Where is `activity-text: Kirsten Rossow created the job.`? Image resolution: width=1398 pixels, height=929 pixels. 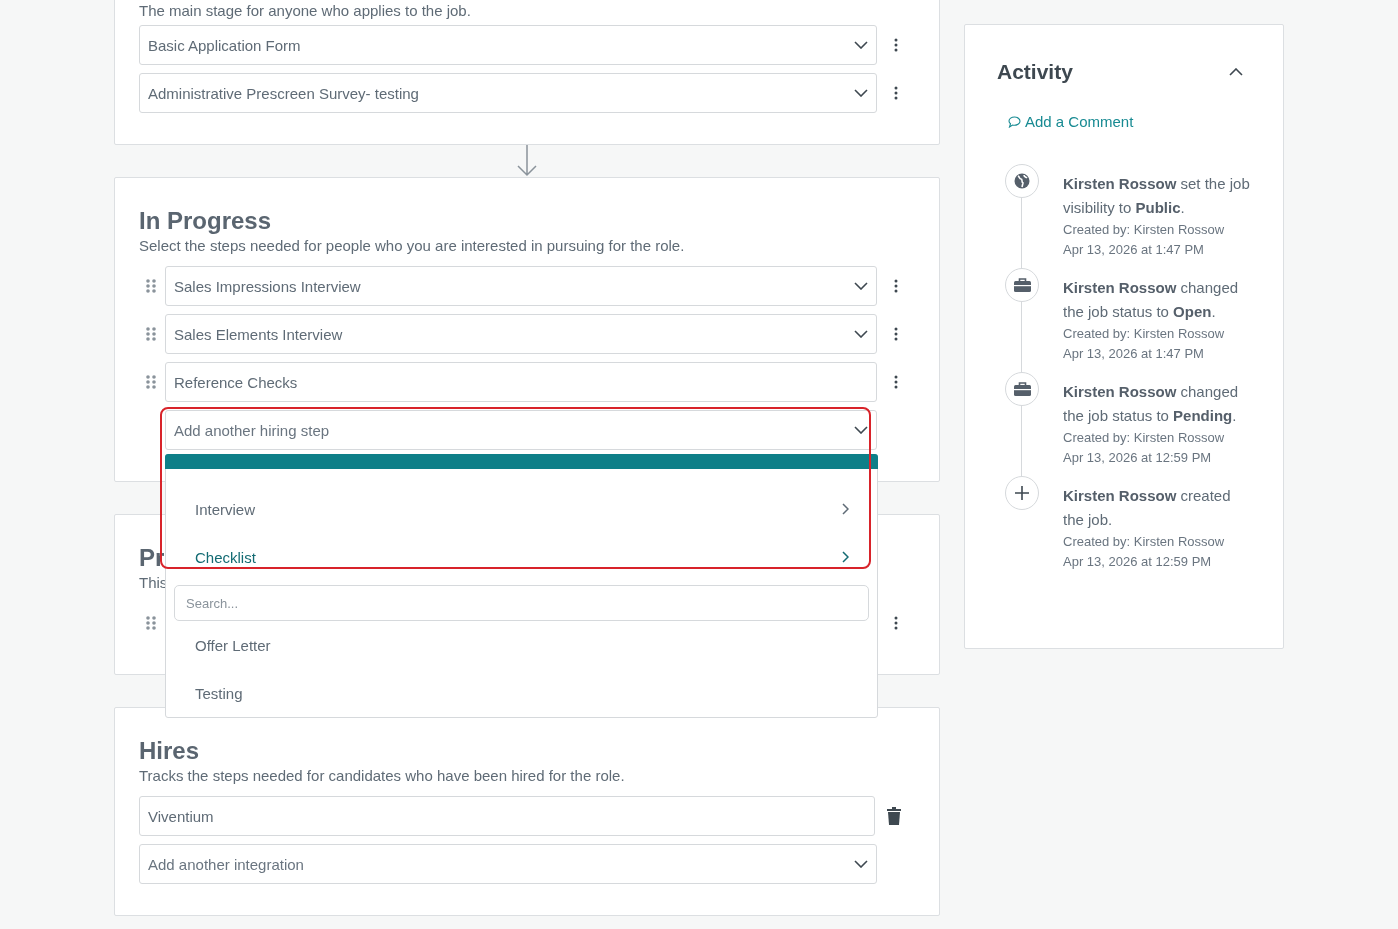
activity-text: Kirsten Rossow created the job. is located at coordinates (1147, 508).